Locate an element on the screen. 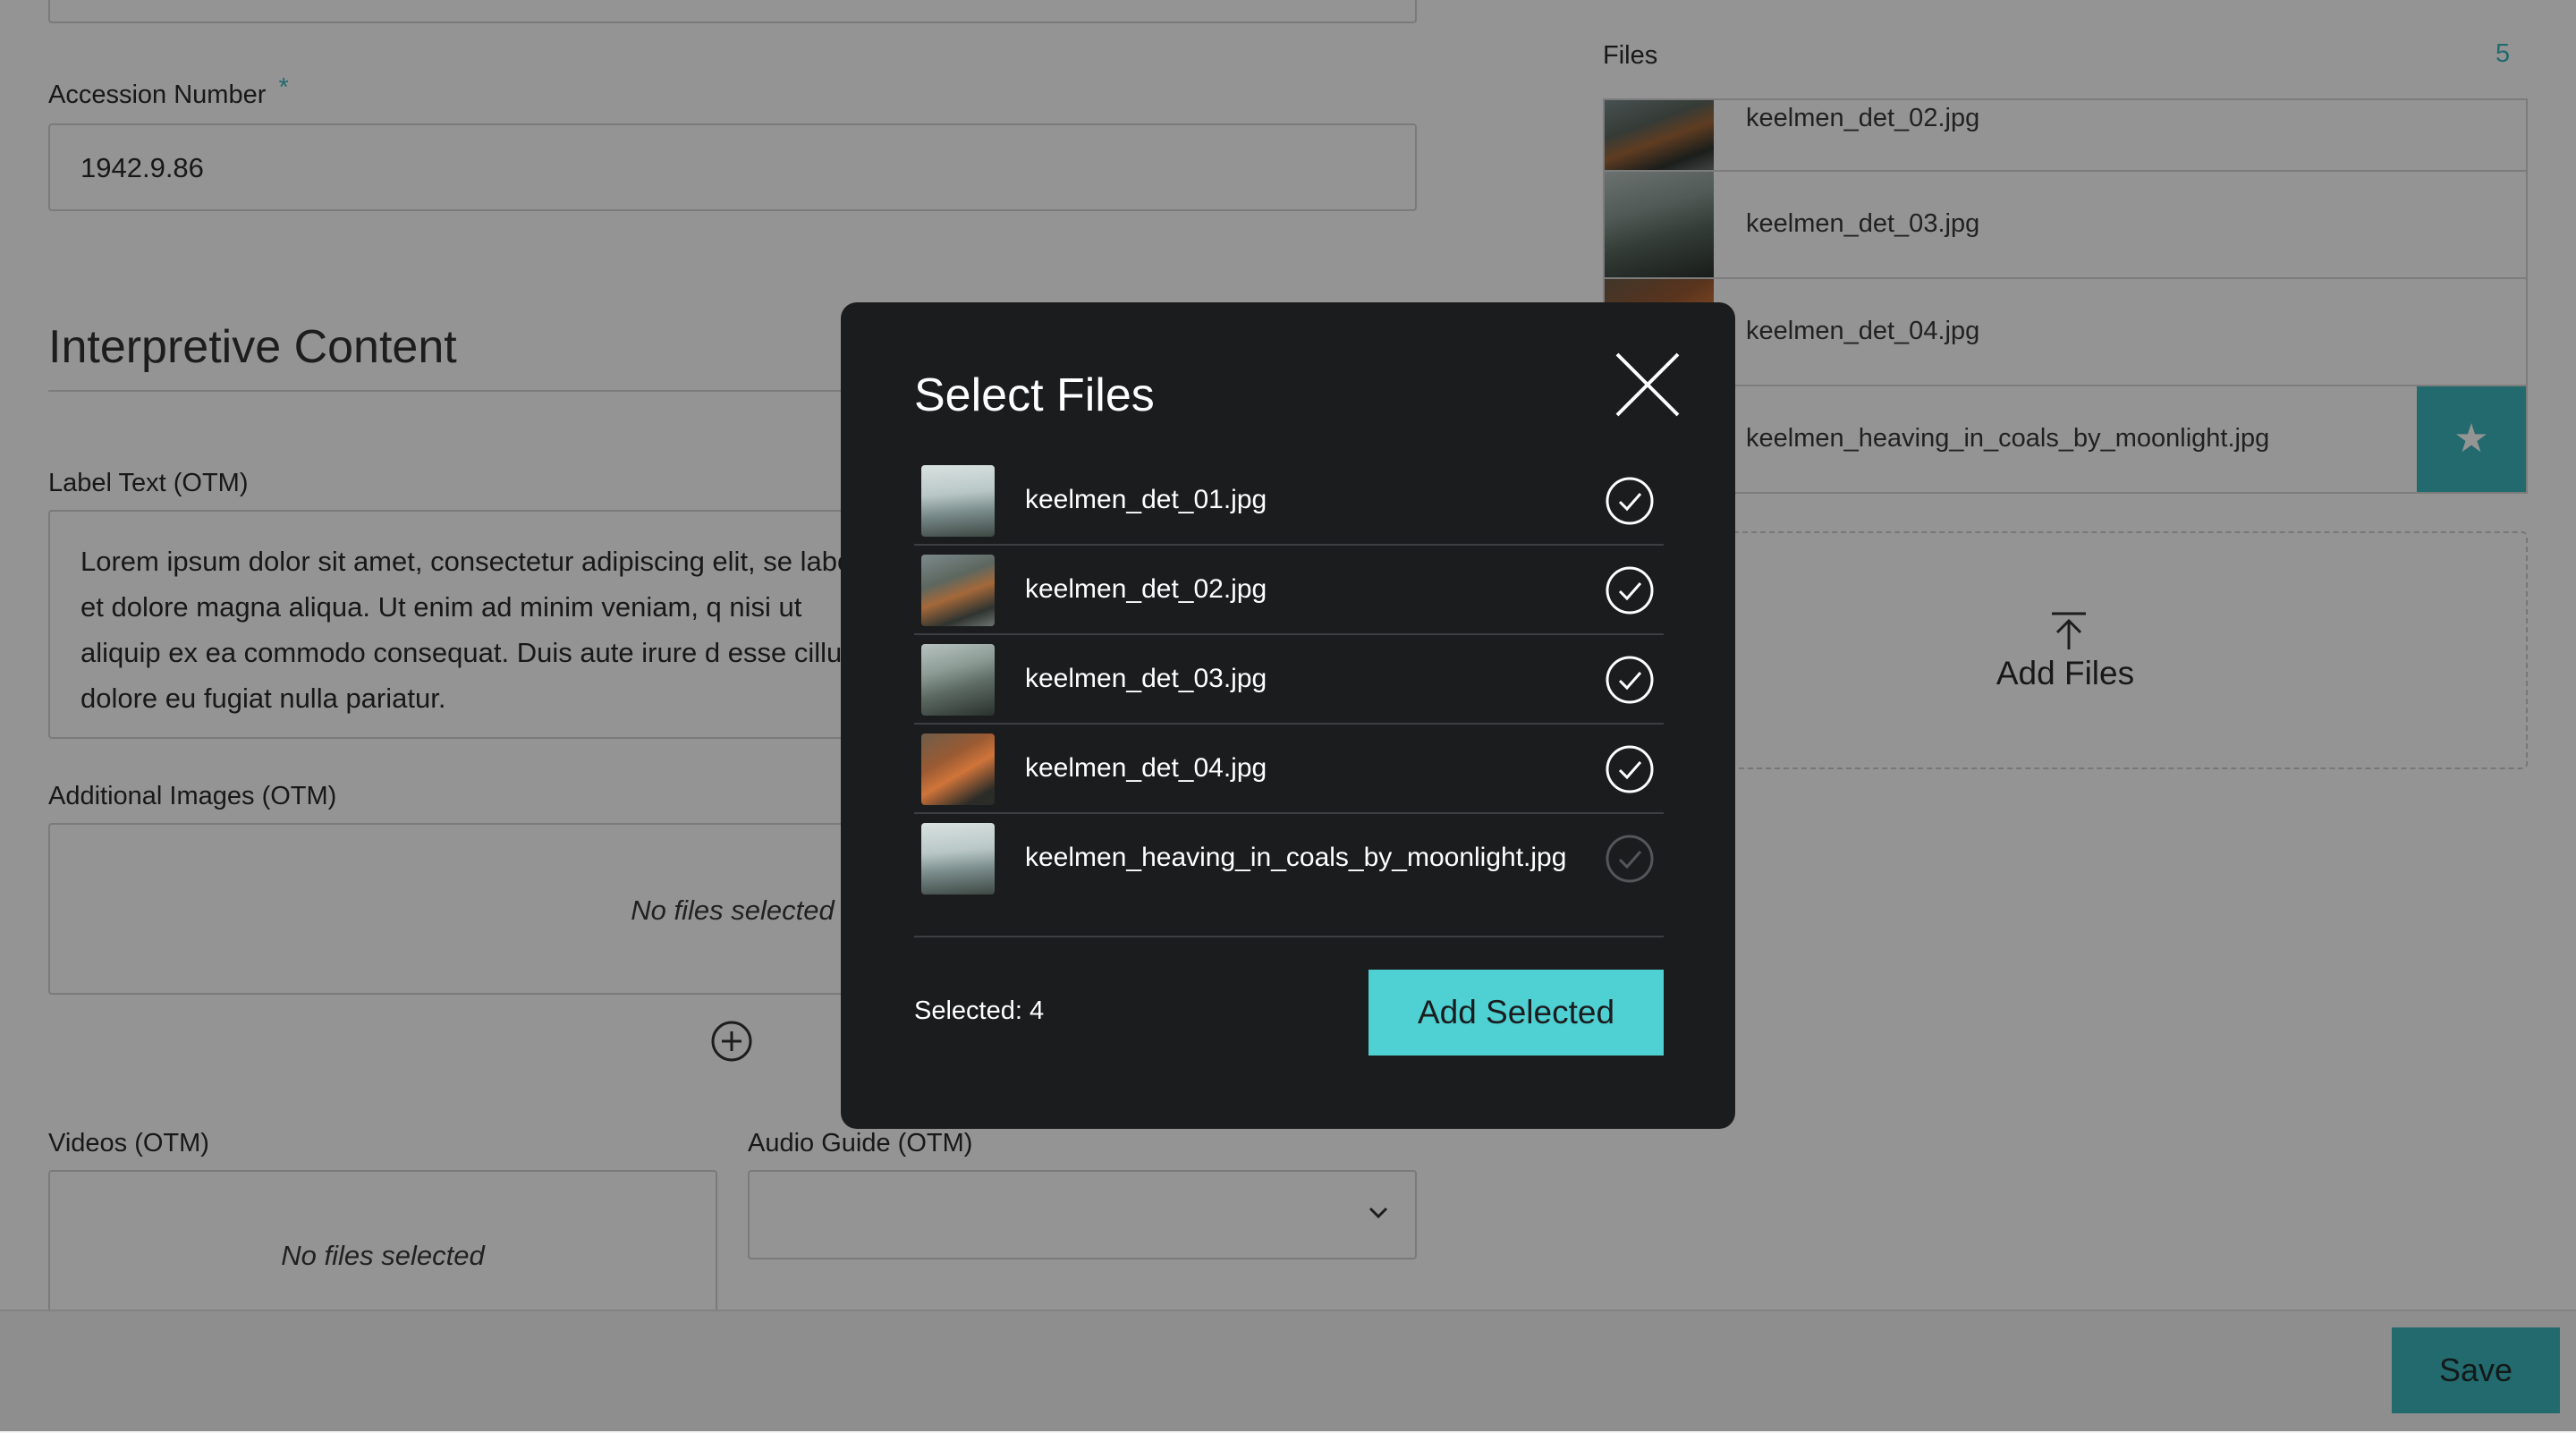  modal-file-row: keelmen_det_04.jpg is located at coordinates (1289, 769).